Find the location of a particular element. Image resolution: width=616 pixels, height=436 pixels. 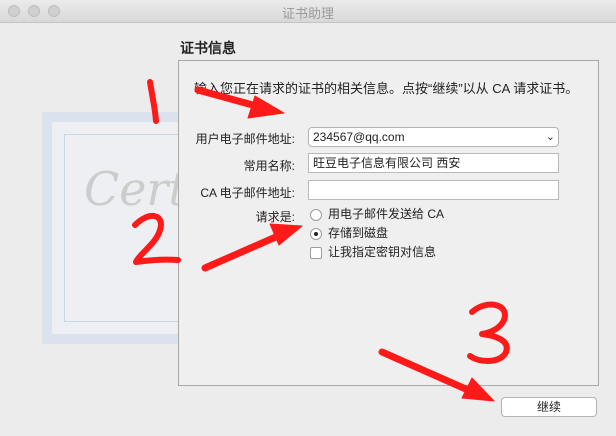

annotation-arrow-2-head is located at coordinates (286, 234).